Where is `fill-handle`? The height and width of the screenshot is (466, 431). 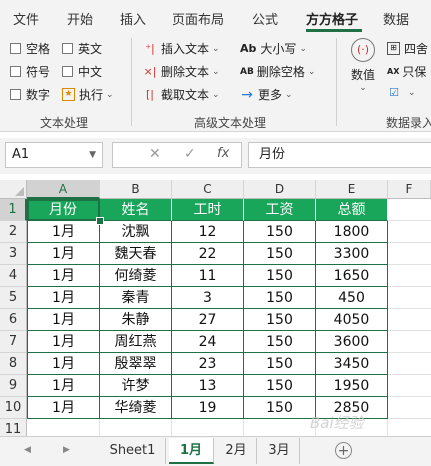 fill-handle is located at coordinates (100, 221).